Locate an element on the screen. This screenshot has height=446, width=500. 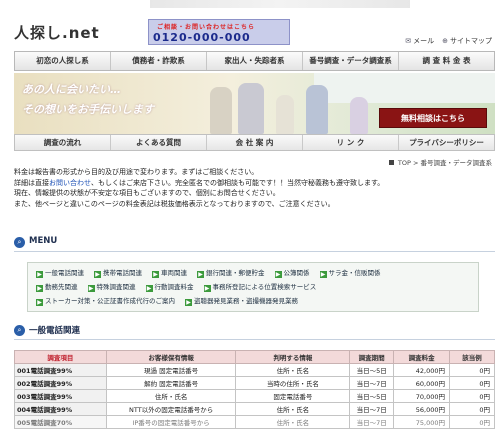
breadcrumb: TOP > 番号調査・データ調査系 is located at coordinates (440, 162).